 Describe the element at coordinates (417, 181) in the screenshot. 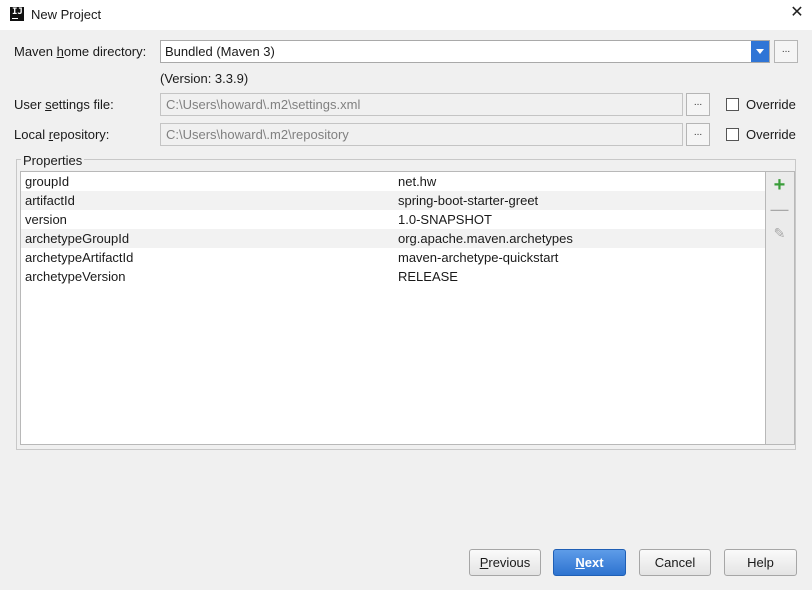

I see `property-value: net.hw` at that location.